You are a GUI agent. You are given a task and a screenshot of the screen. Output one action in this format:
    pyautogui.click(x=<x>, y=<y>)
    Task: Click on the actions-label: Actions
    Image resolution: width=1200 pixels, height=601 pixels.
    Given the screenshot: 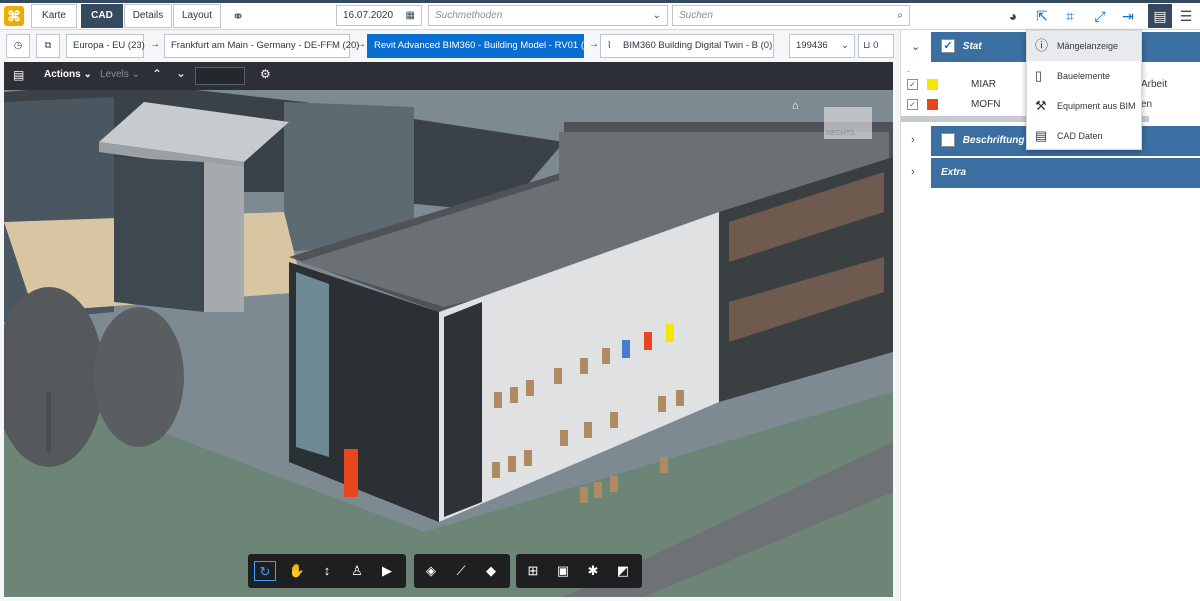 What is the action you would take?
    pyautogui.click(x=62, y=74)
    